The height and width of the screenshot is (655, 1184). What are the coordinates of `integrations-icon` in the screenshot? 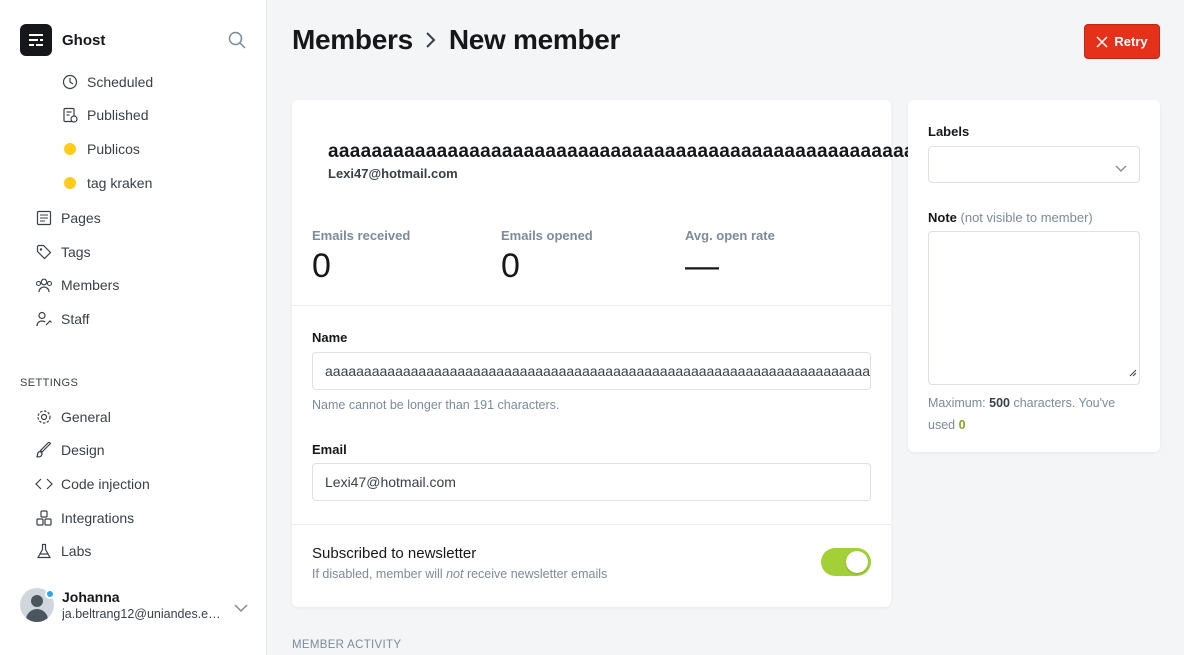 It's located at (44, 518).